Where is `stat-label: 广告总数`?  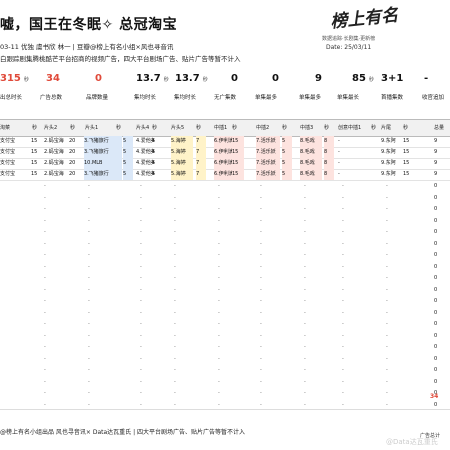
stat-label: 广告总数 is located at coordinates (51, 98).